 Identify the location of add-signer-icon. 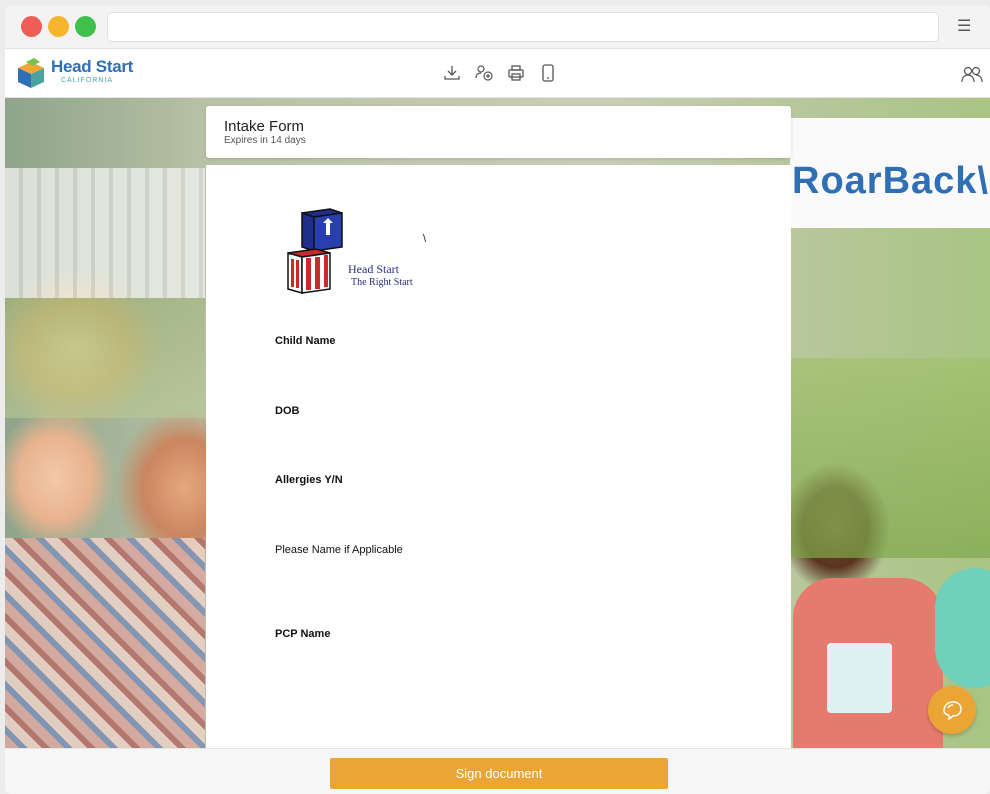
(484, 73).